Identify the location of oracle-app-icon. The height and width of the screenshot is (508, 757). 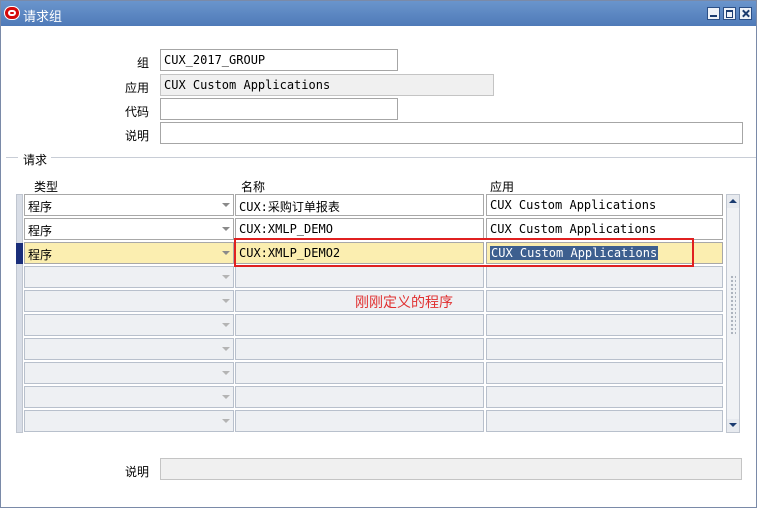
(12, 13).